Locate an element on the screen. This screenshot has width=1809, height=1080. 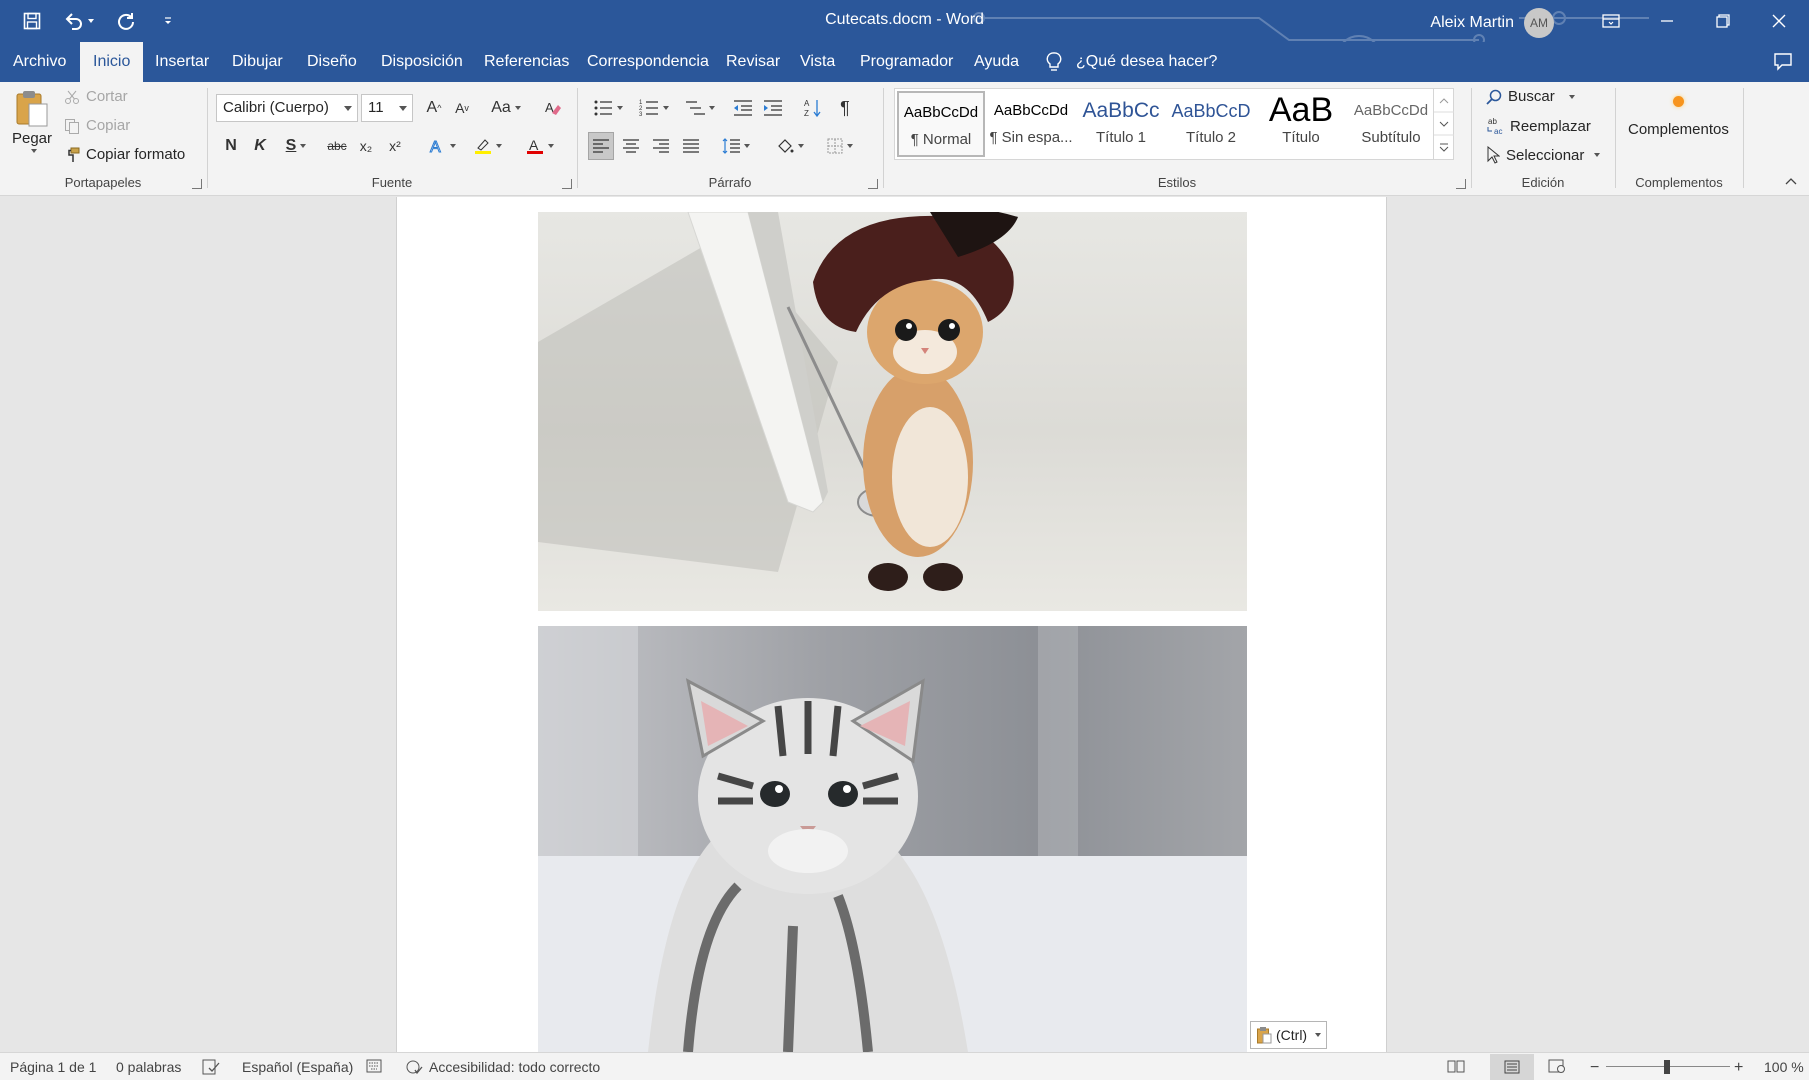
tab-archivo: Archivo is located at coordinates (39, 62).